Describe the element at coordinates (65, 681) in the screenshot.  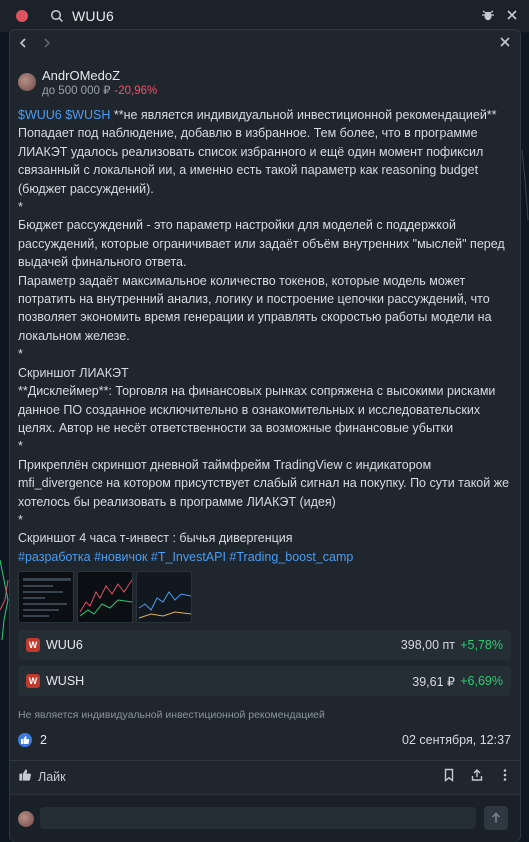
I see `instrument-ticker: WUSH` at that location.